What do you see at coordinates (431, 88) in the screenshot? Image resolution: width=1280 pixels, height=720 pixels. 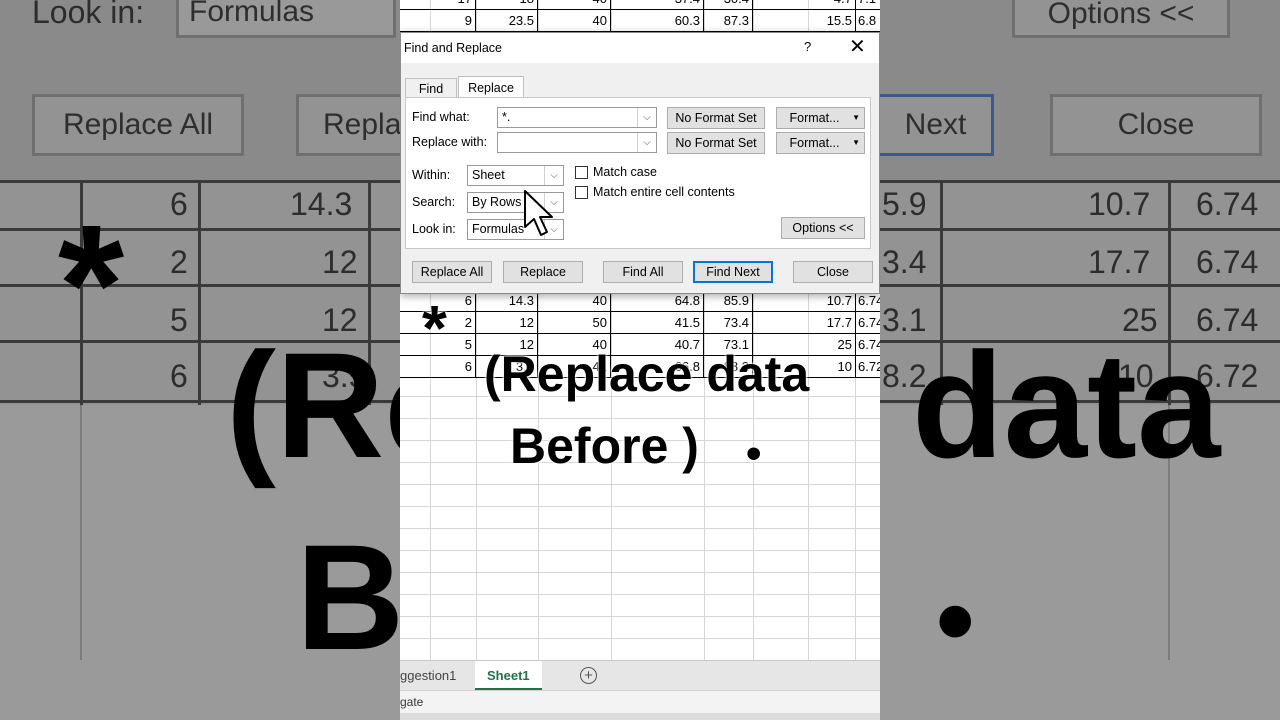 I see `tab-find: Find` at bounding box center [431, 88].